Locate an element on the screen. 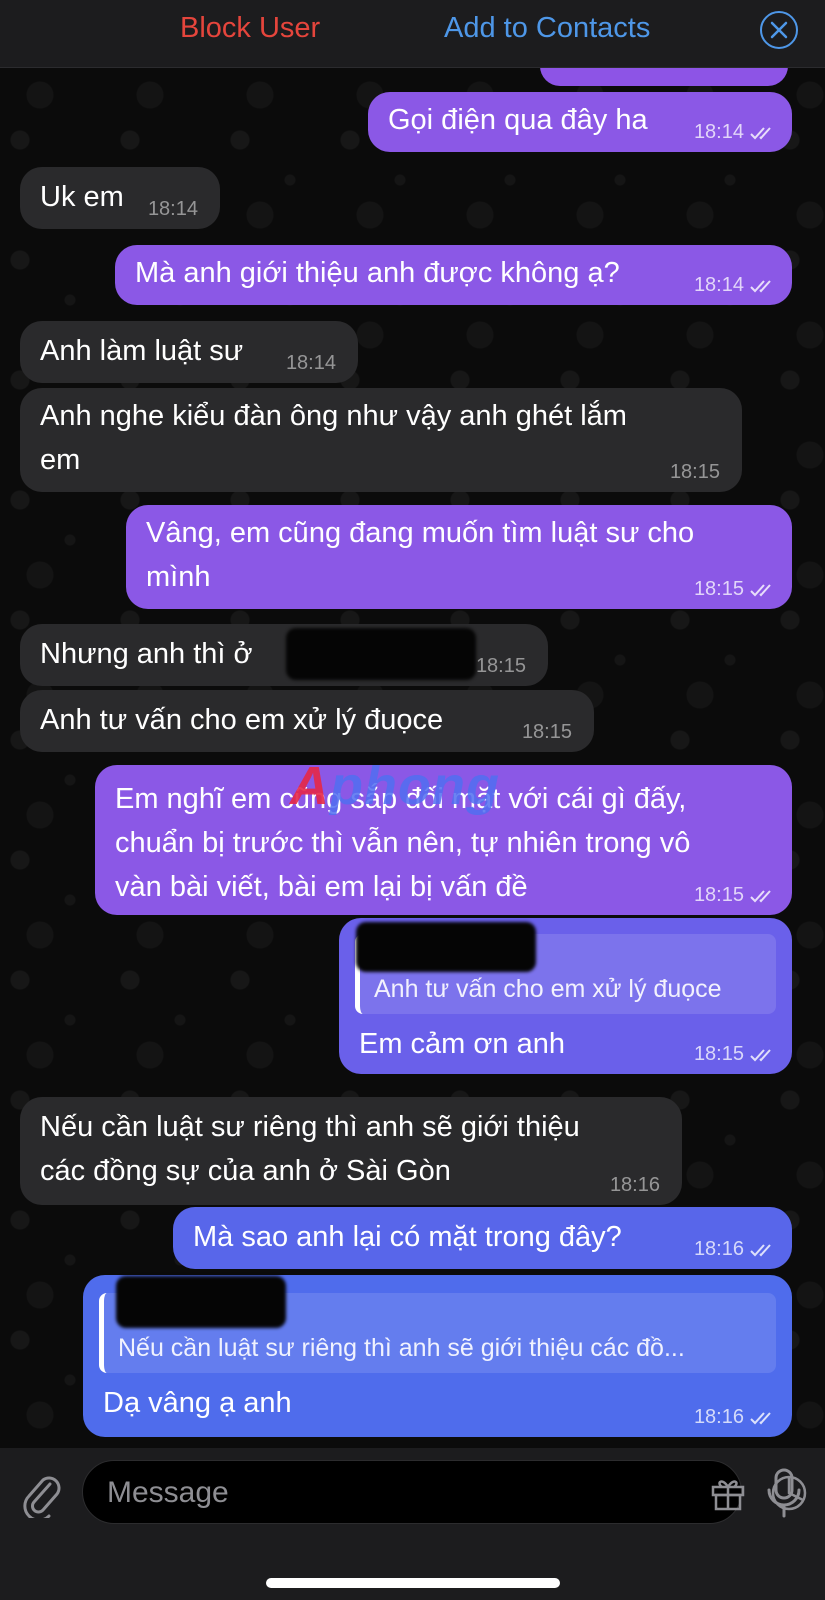 This screenshot has width=825, height=1600. close-icon is located at coordinates (779, 30).